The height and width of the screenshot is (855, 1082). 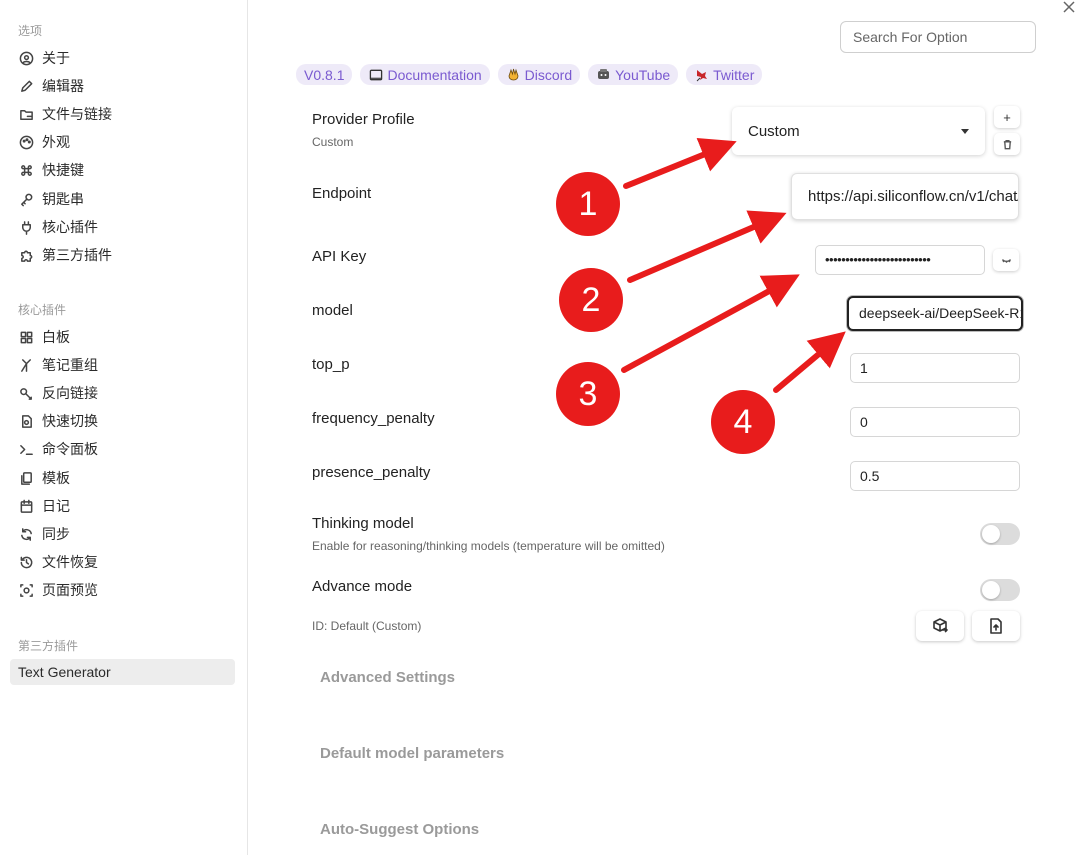 What do you see at coordinates (643, 74) in the screenshot?
I see `youtube-label: YouTube` at bounding box center [643, 74].